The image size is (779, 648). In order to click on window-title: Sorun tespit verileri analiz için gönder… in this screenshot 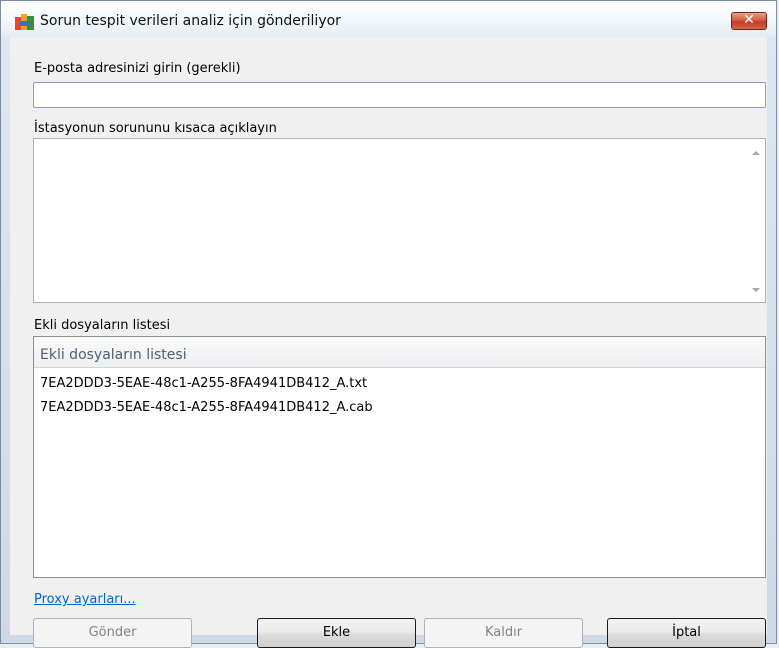, I will do `click(190, 21)`.